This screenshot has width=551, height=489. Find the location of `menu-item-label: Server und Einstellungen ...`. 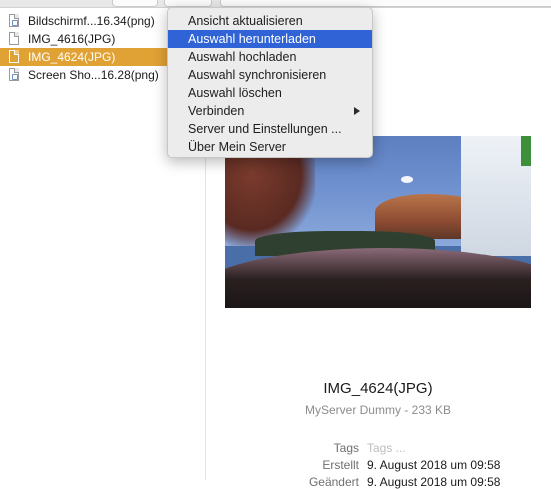

menu-item-label: Server und Einstellungen ... is located at coordinates (265, 129).